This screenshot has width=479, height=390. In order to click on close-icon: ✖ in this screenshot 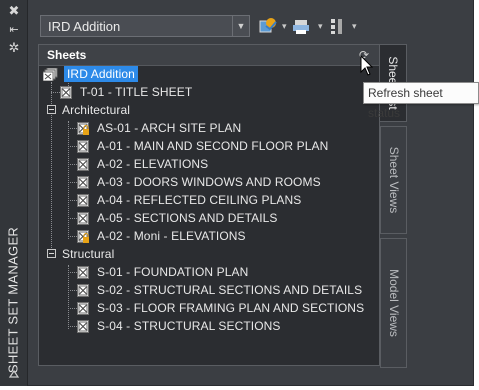, I will do `click(14, 11)`.